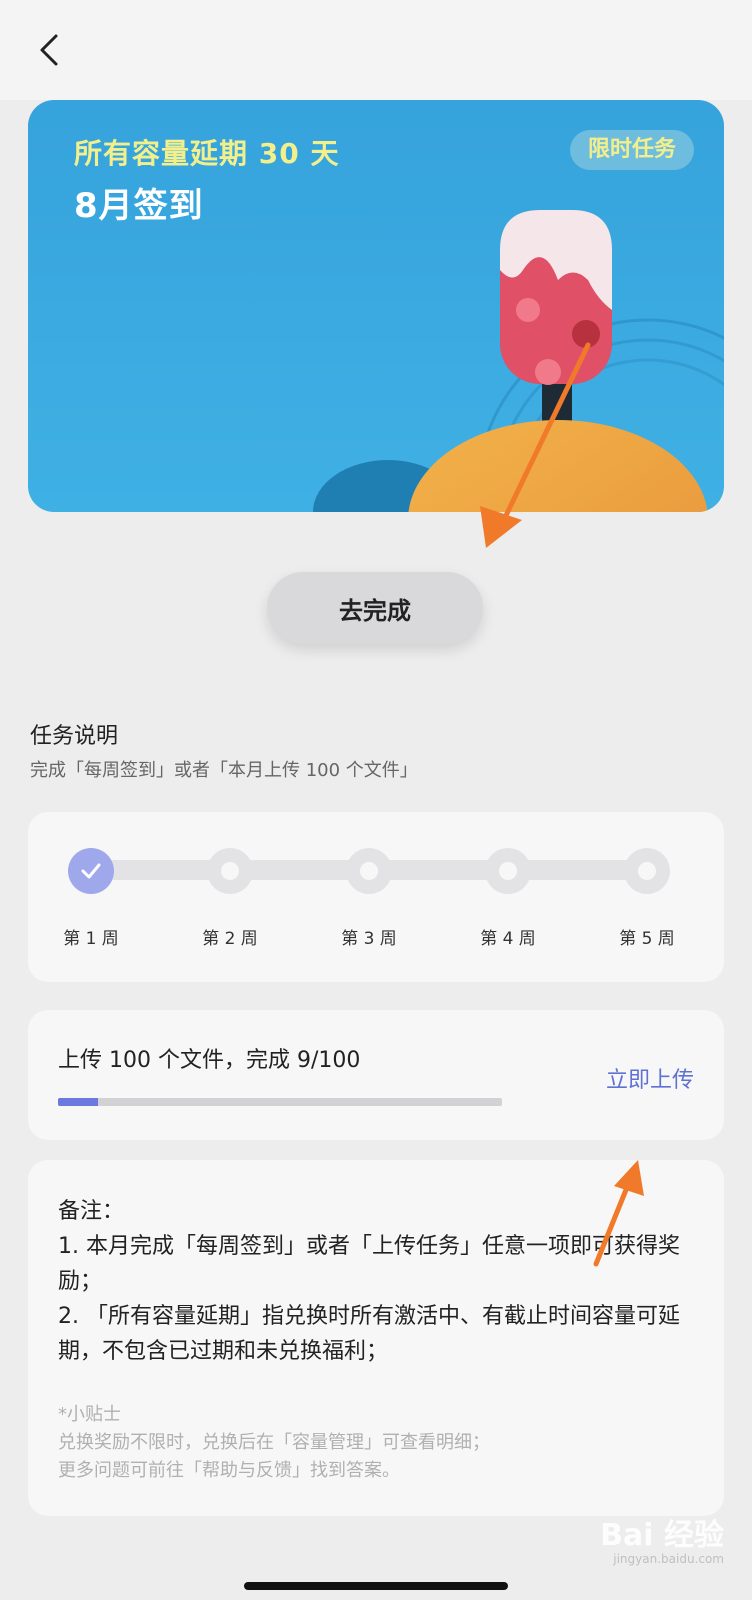 This screenshot has height=1600, width=752. I want to click on upload-now-link: 立即上传, so click(650, 1078).